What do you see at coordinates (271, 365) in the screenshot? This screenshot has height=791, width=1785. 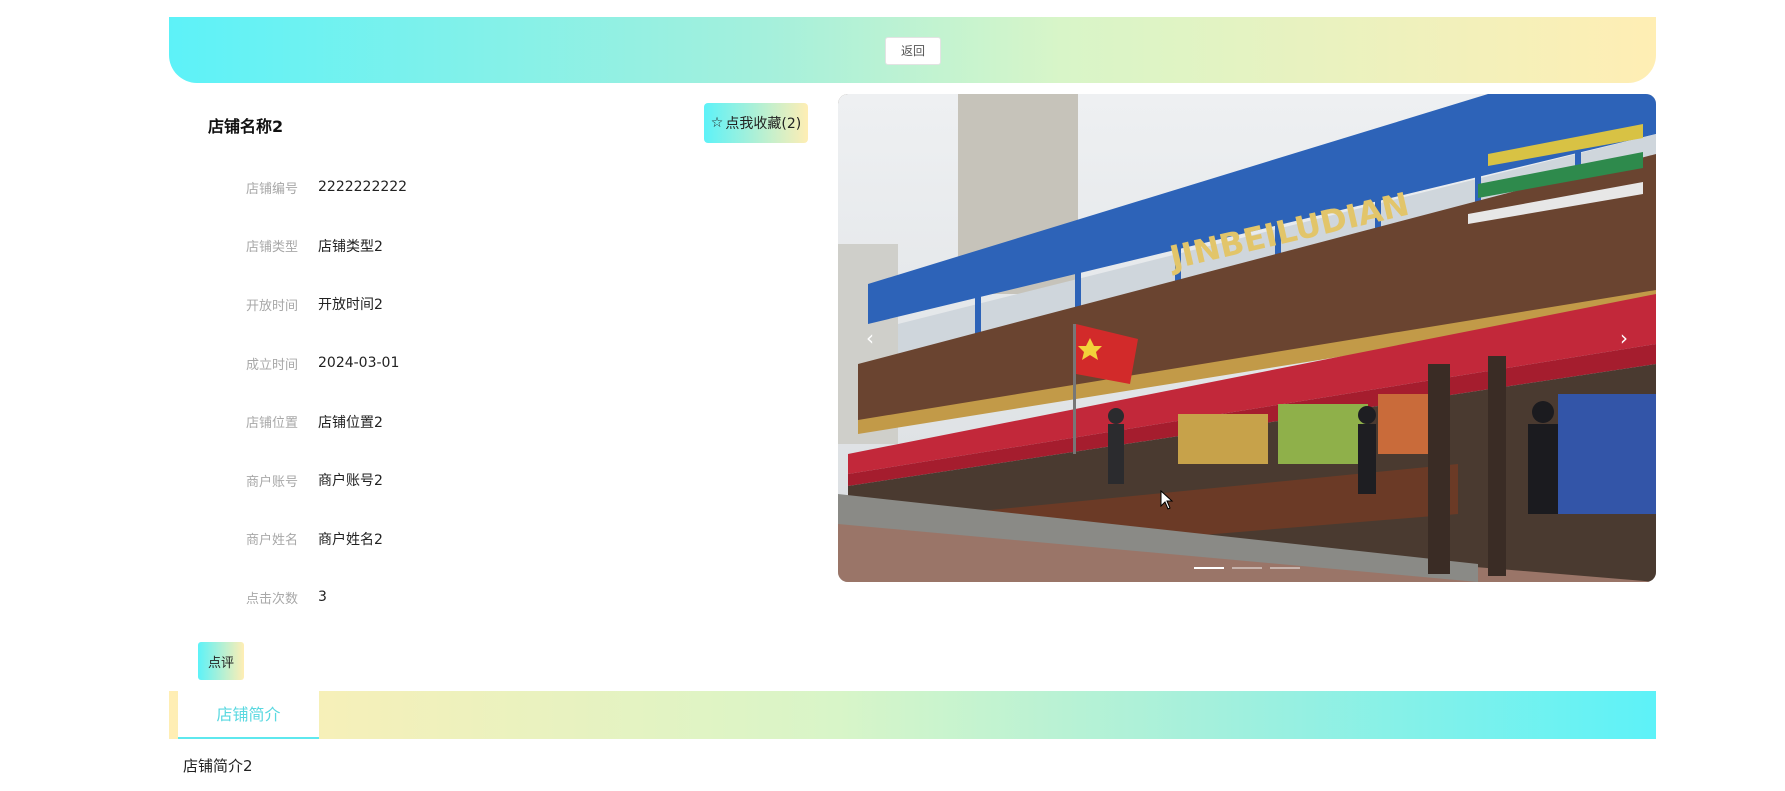 I see `info-label: 成立时间` at bounding box center [271, 365].